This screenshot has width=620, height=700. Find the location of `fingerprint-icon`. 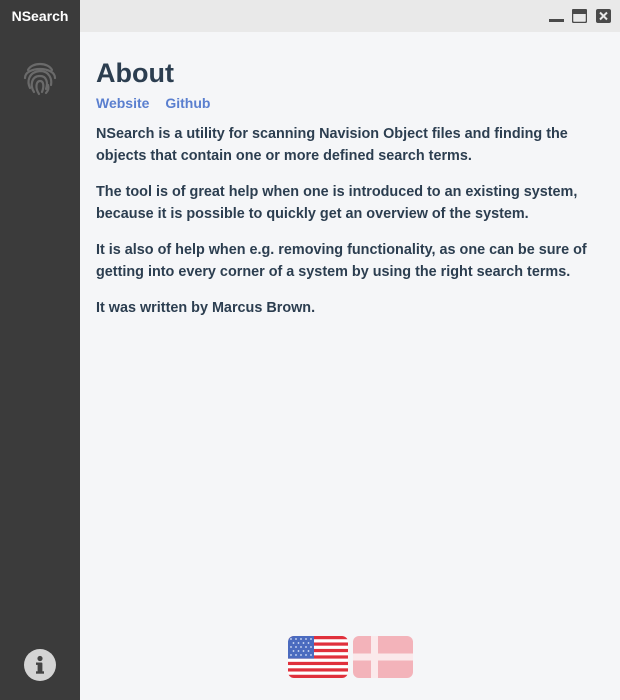

fingerprint-icon is located at coordinates (40, 77).